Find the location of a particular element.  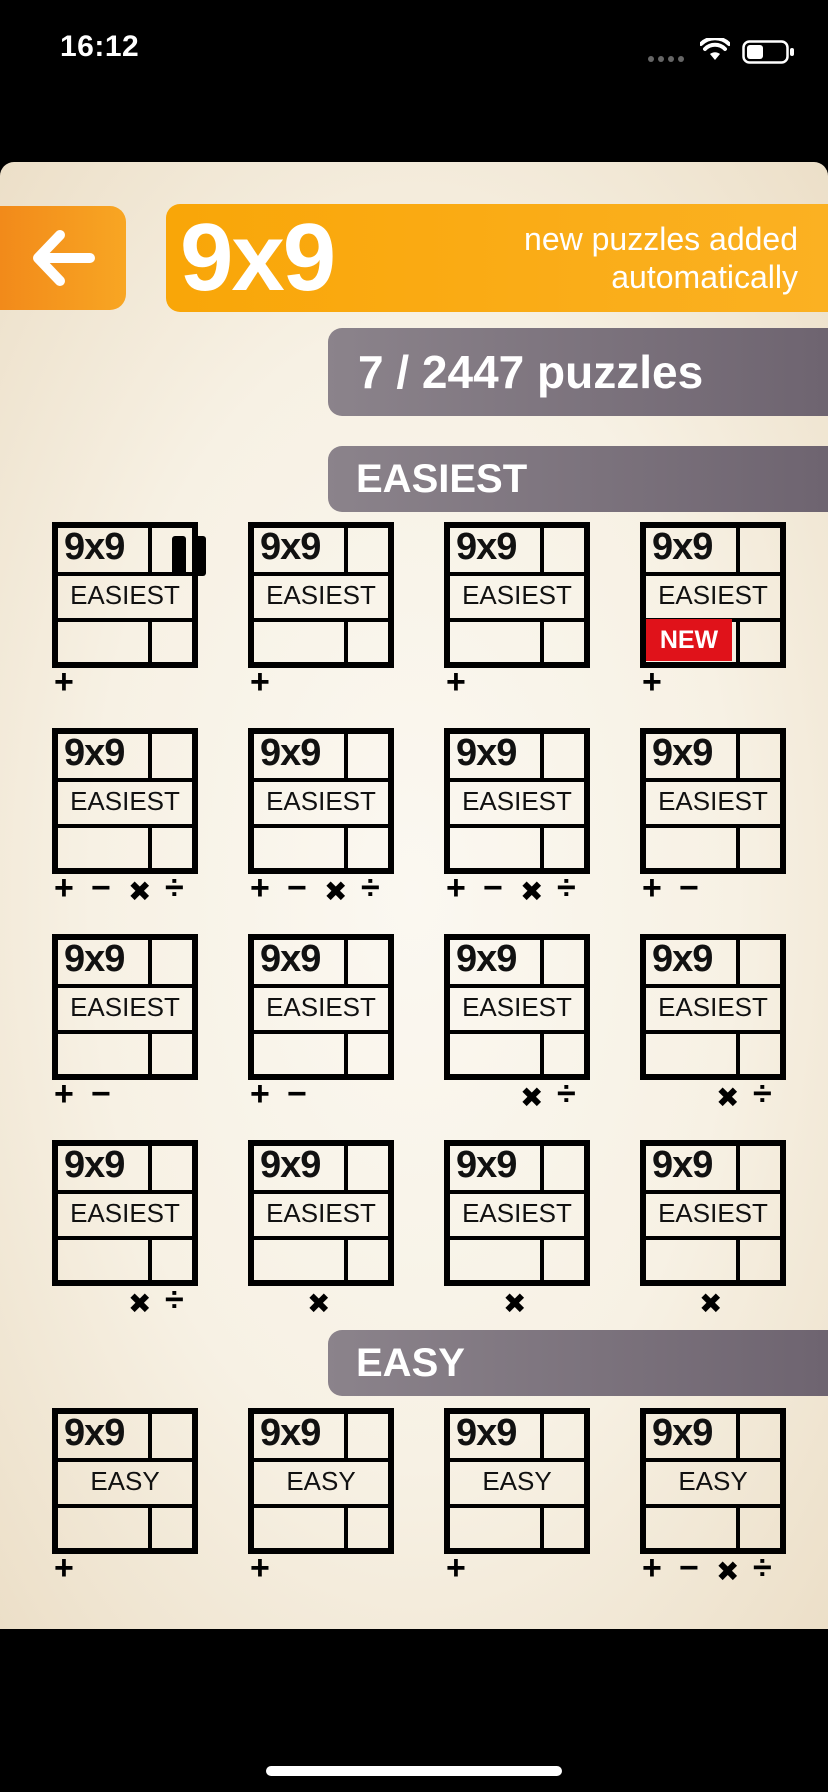

section-header-easiest: EASIEST is located at coordinates (578, 479).